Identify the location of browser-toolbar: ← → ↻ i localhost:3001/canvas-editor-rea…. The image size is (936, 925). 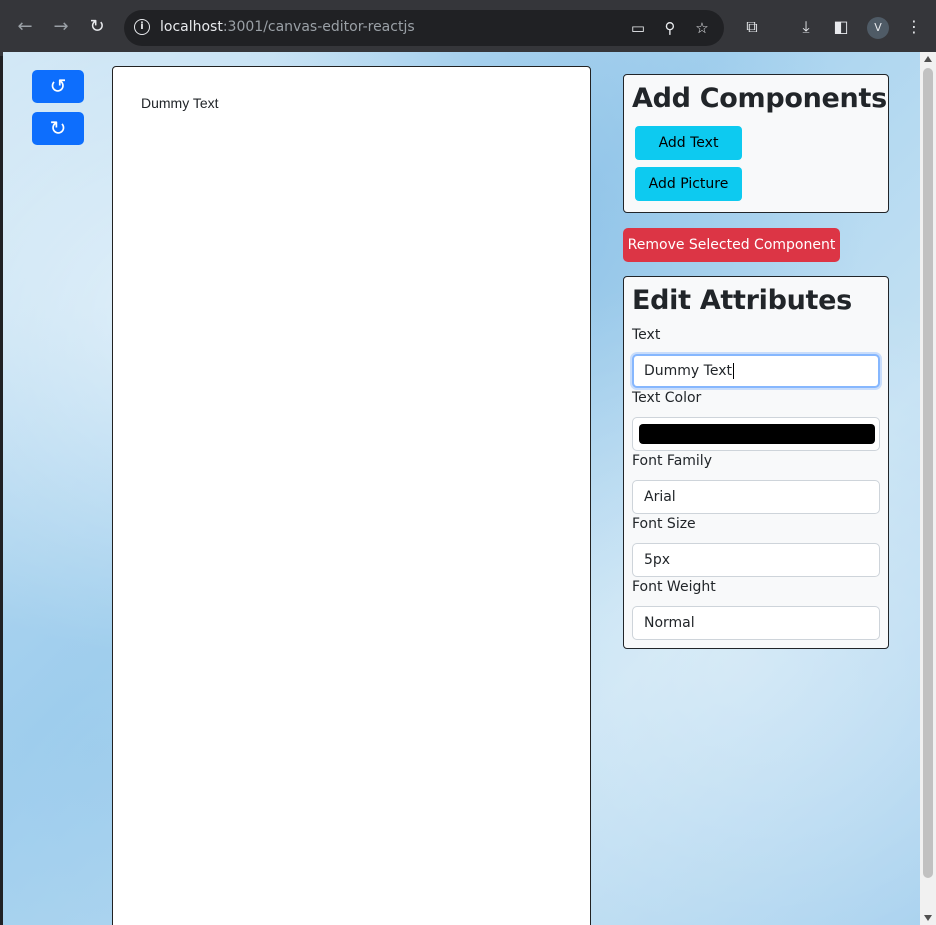
(468, 28).